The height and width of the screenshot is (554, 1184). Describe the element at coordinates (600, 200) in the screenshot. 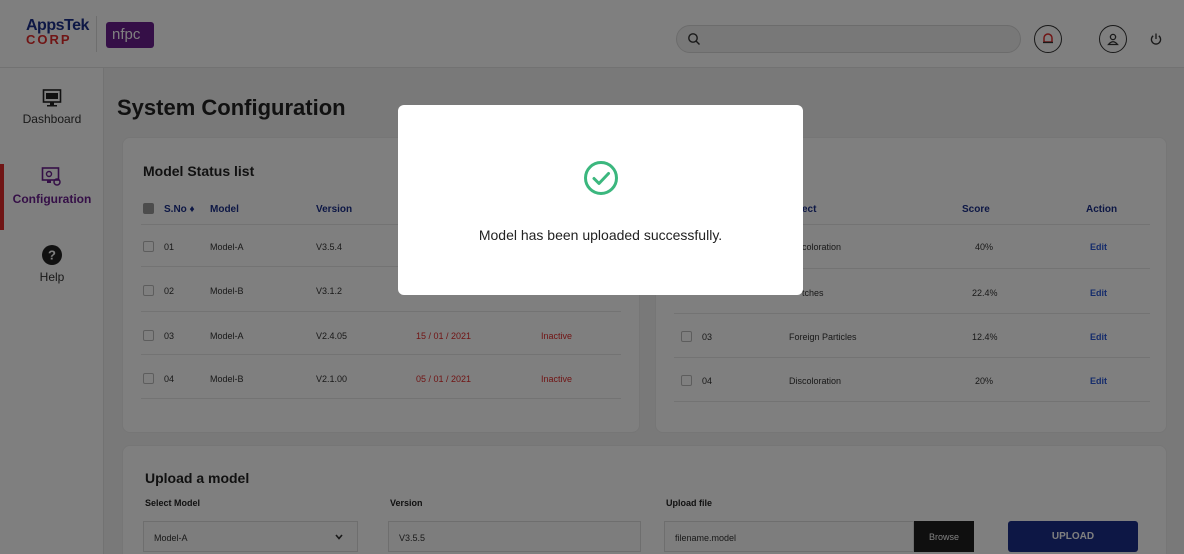

I see `success-modal: Model has been uploaded successfully.` at that location.